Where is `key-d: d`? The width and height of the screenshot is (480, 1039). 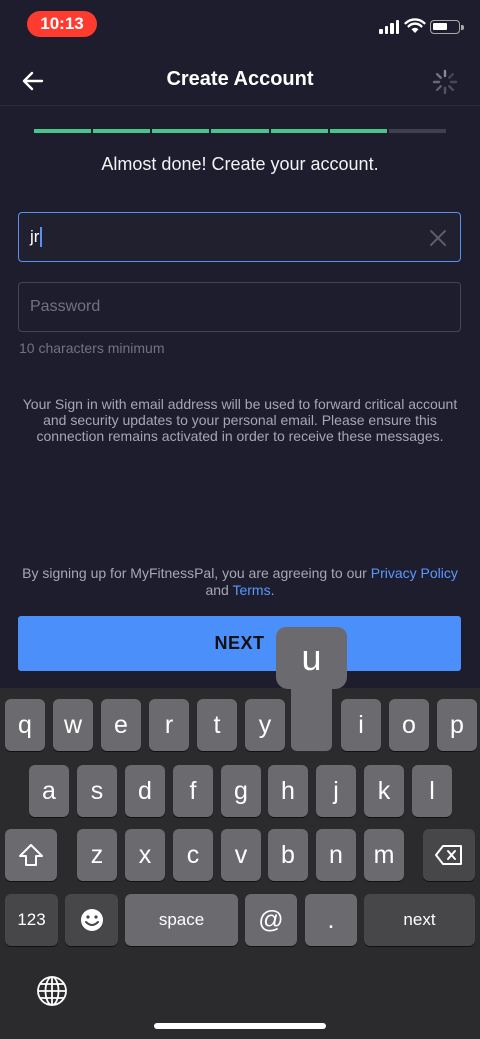
key-d: d is located at coordinates (145, 791).